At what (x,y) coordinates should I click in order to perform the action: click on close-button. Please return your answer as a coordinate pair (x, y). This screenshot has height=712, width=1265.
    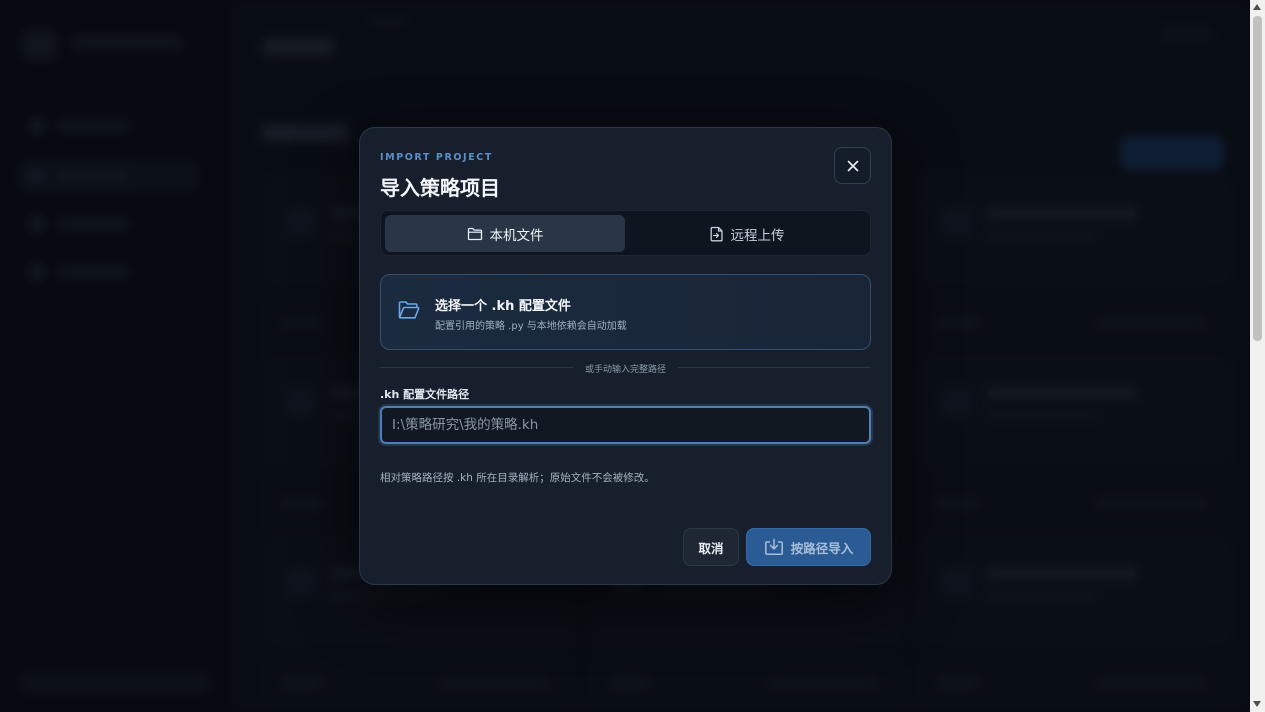
    Looking at the image, I should click on (852, 165).